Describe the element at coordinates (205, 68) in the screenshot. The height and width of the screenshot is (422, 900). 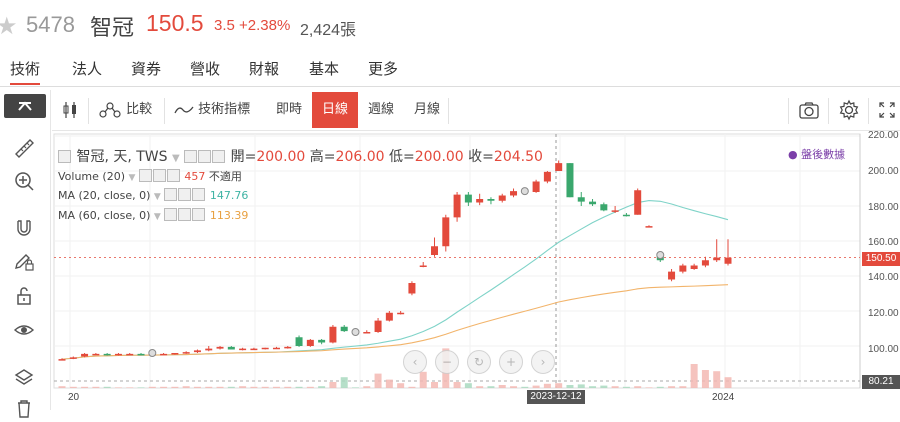
I see `tab-revenue: 營收` at that location.